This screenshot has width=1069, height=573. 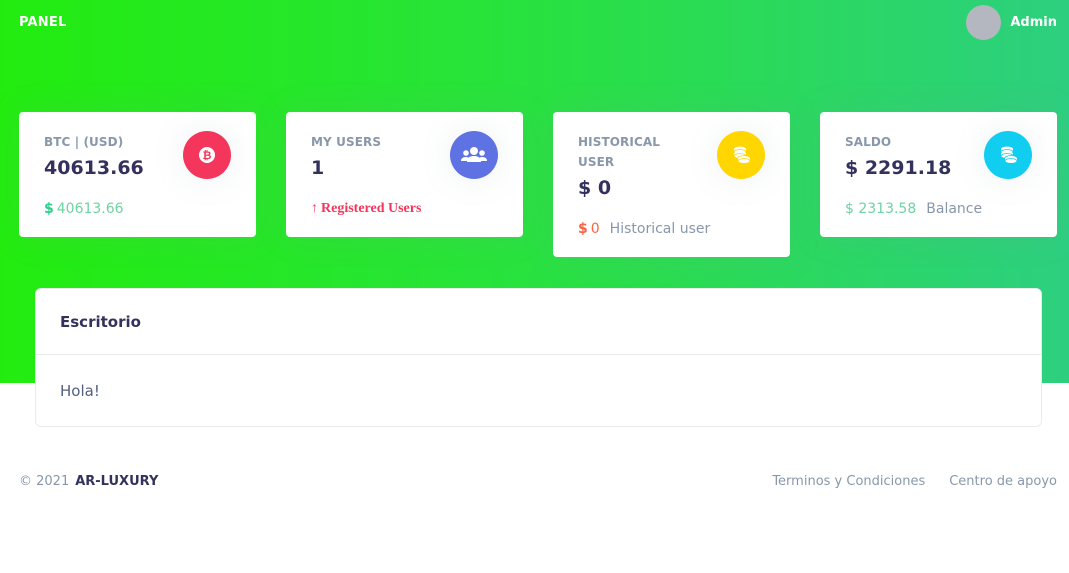 What do you see at coordinates (671, 184) in the screenshot?
I see `stat-card-historical-user: HISTORICAL USER $ 0 $ 0 Historical user` at bounding box center [671, 184].